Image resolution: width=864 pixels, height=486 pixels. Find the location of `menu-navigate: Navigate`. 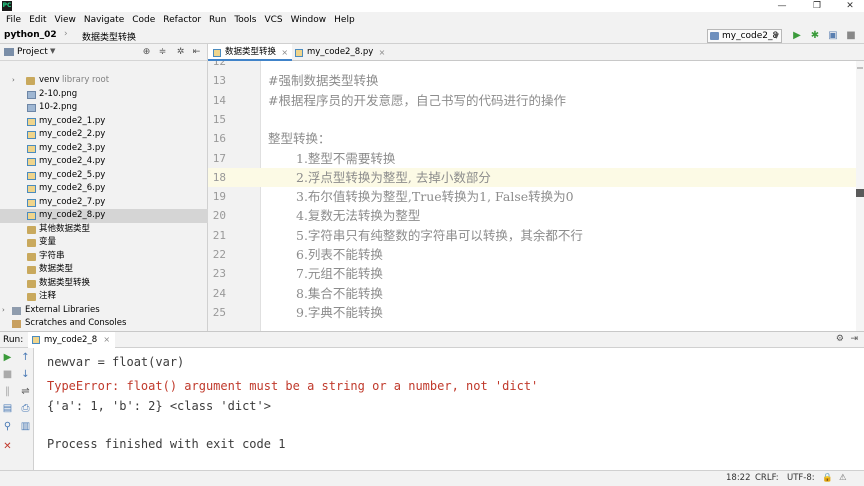

menu-navigate: Navigate is located at coordinates (104, 20).